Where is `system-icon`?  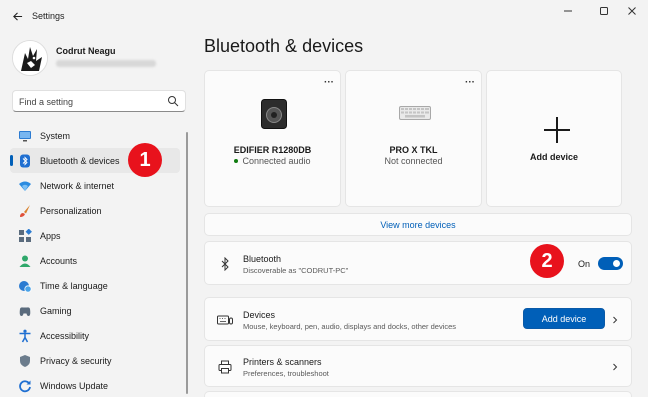
system-icon is located at coordinates (25, 136).